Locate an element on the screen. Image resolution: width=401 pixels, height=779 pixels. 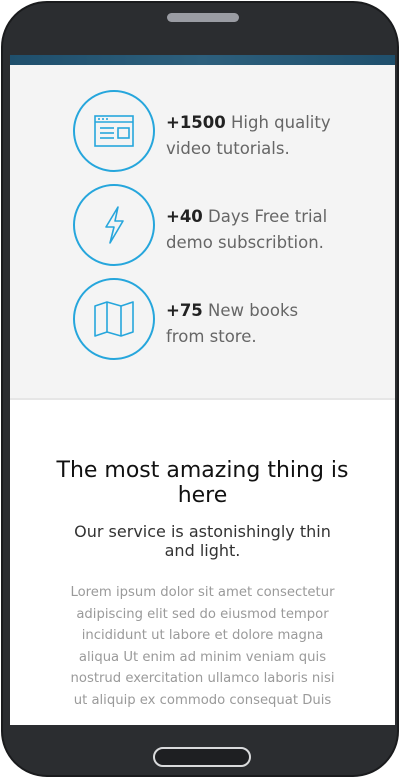
feature-number: +40 is located at coordinates (184, 216).